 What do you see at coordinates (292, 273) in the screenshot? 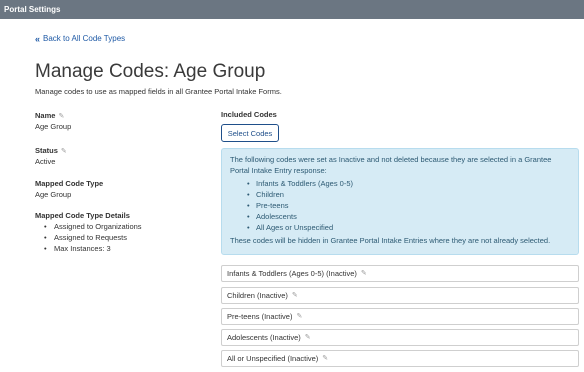
I see `code-row-label: Infants & Toddlers (Ages 0-5) (Inactive)` at bounding box center [292, 273].